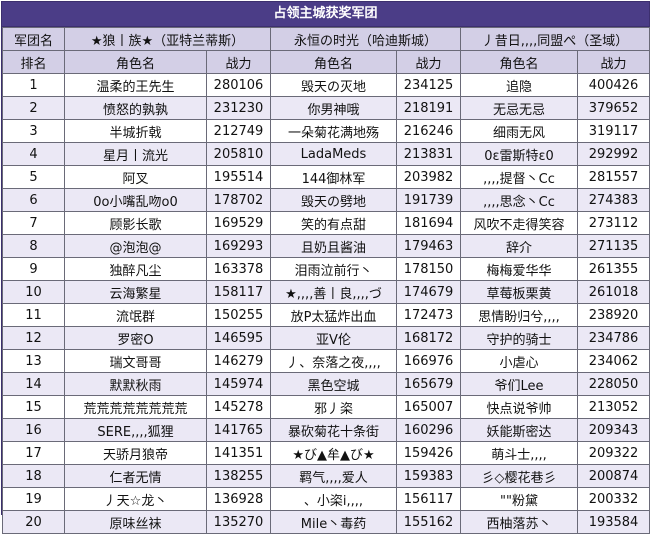 This screenshot has height=534, width=653. Describe the element at coordinates (33, 453) in the screenshot. I see `rank-cell: 17` at that location.